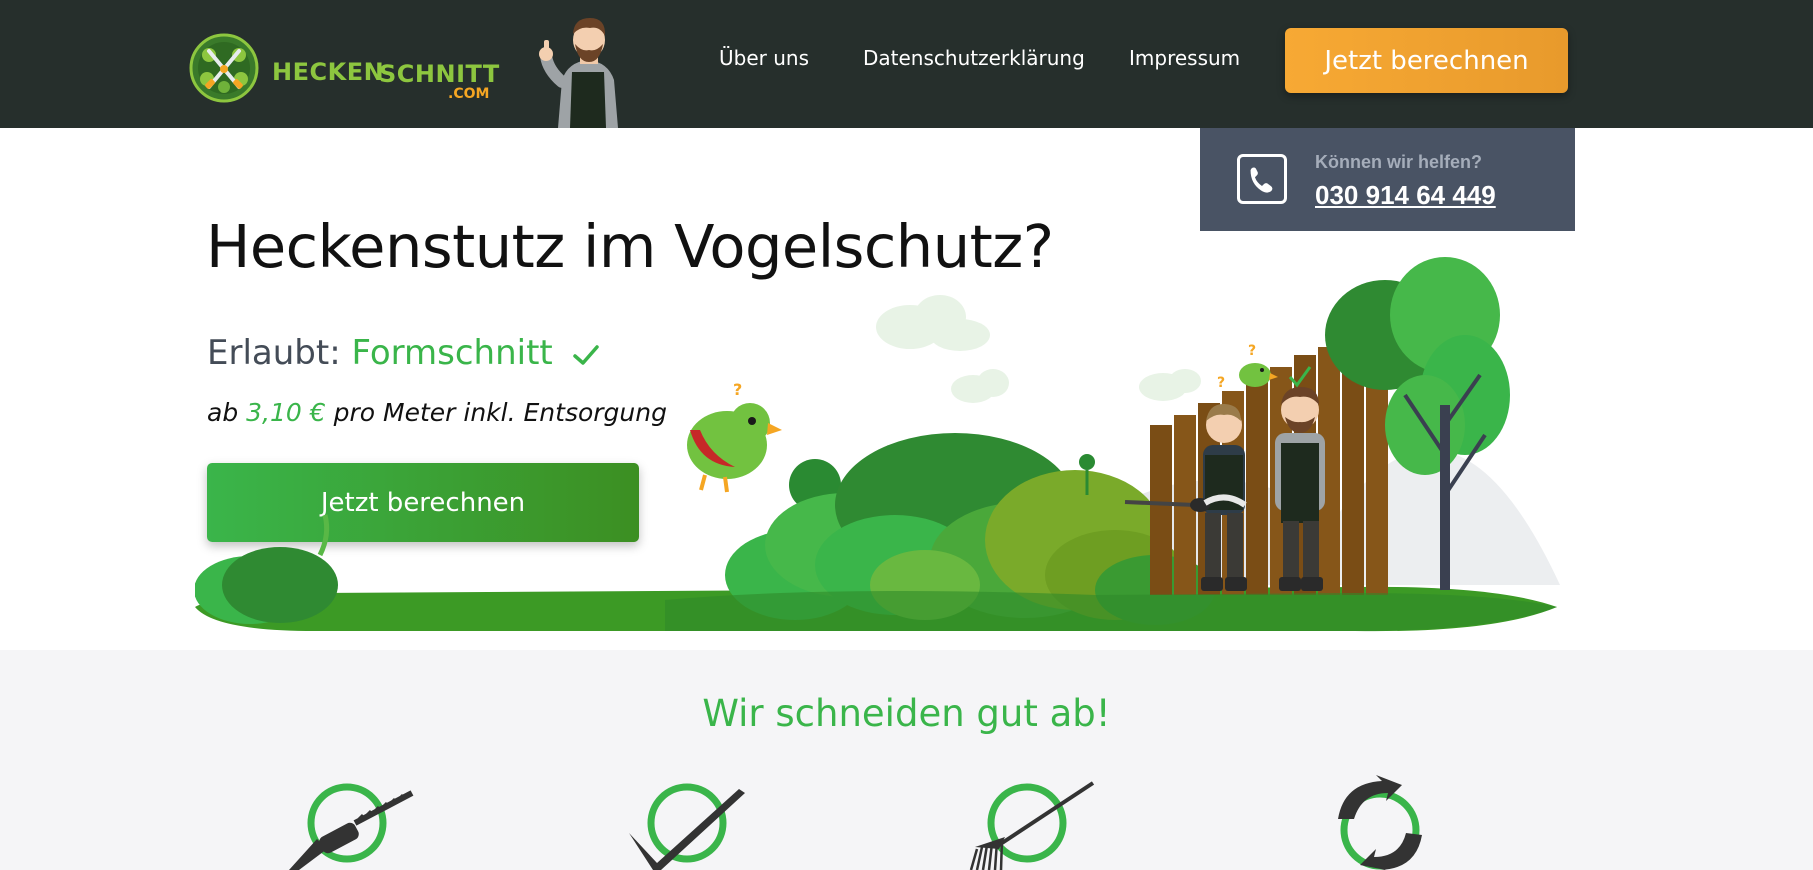 The width and height of the screenshot is (1813, 870). What do you see at coordinates (695, 822) in the screenshot?
I see `sickle-icon` at bounding box center [695, 822].